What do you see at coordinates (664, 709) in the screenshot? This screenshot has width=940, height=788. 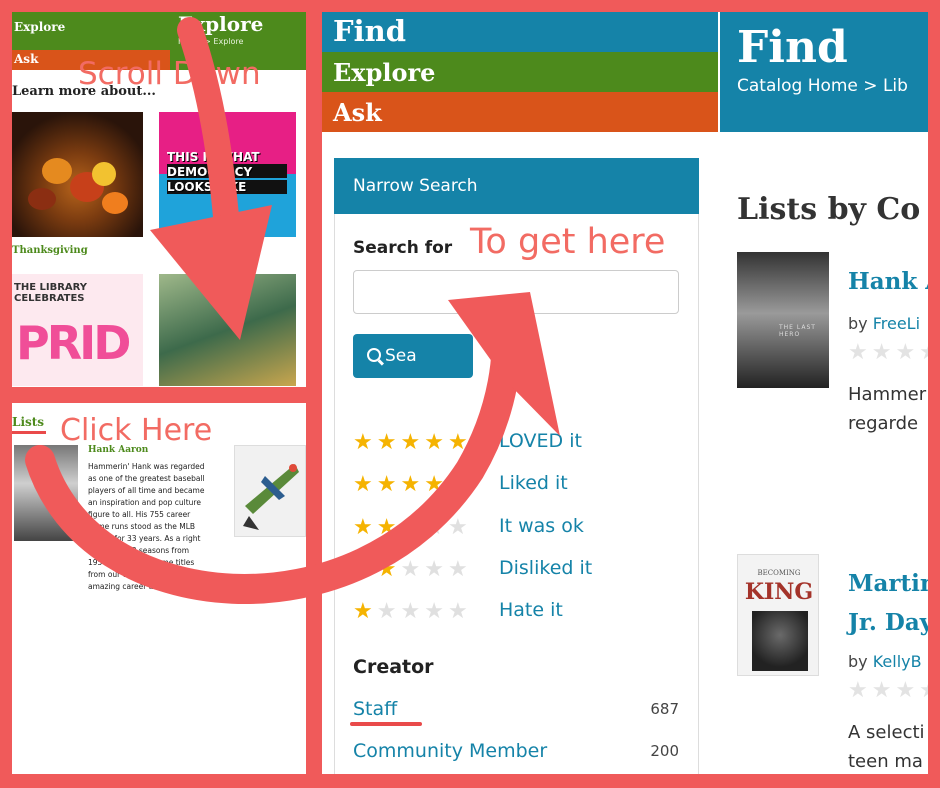 I see `creator-staff-count: 687` at bounding box center [664, 709].